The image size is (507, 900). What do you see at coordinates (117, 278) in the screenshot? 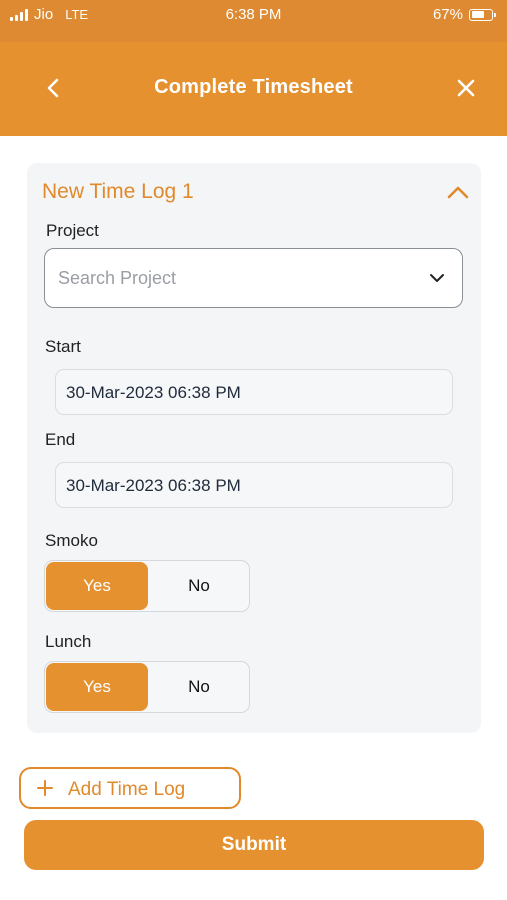
I see `project-placeholder: Search Project` at bounding box center [117, 278].